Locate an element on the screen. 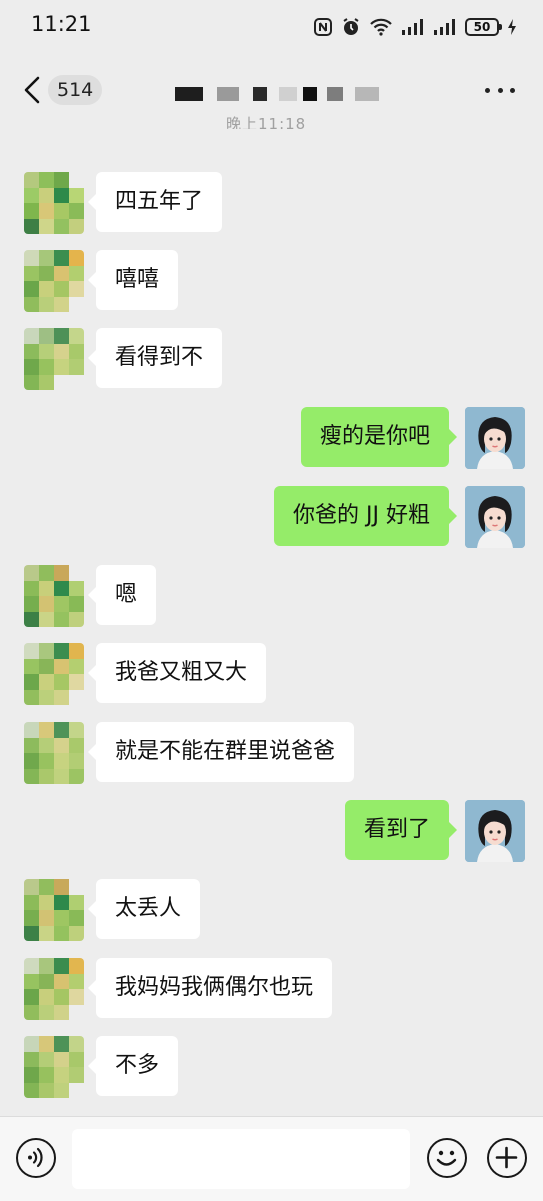 The height and width of the screenshot is (1201, 543). chevron-left-icon is located at coordinates (32, 90).